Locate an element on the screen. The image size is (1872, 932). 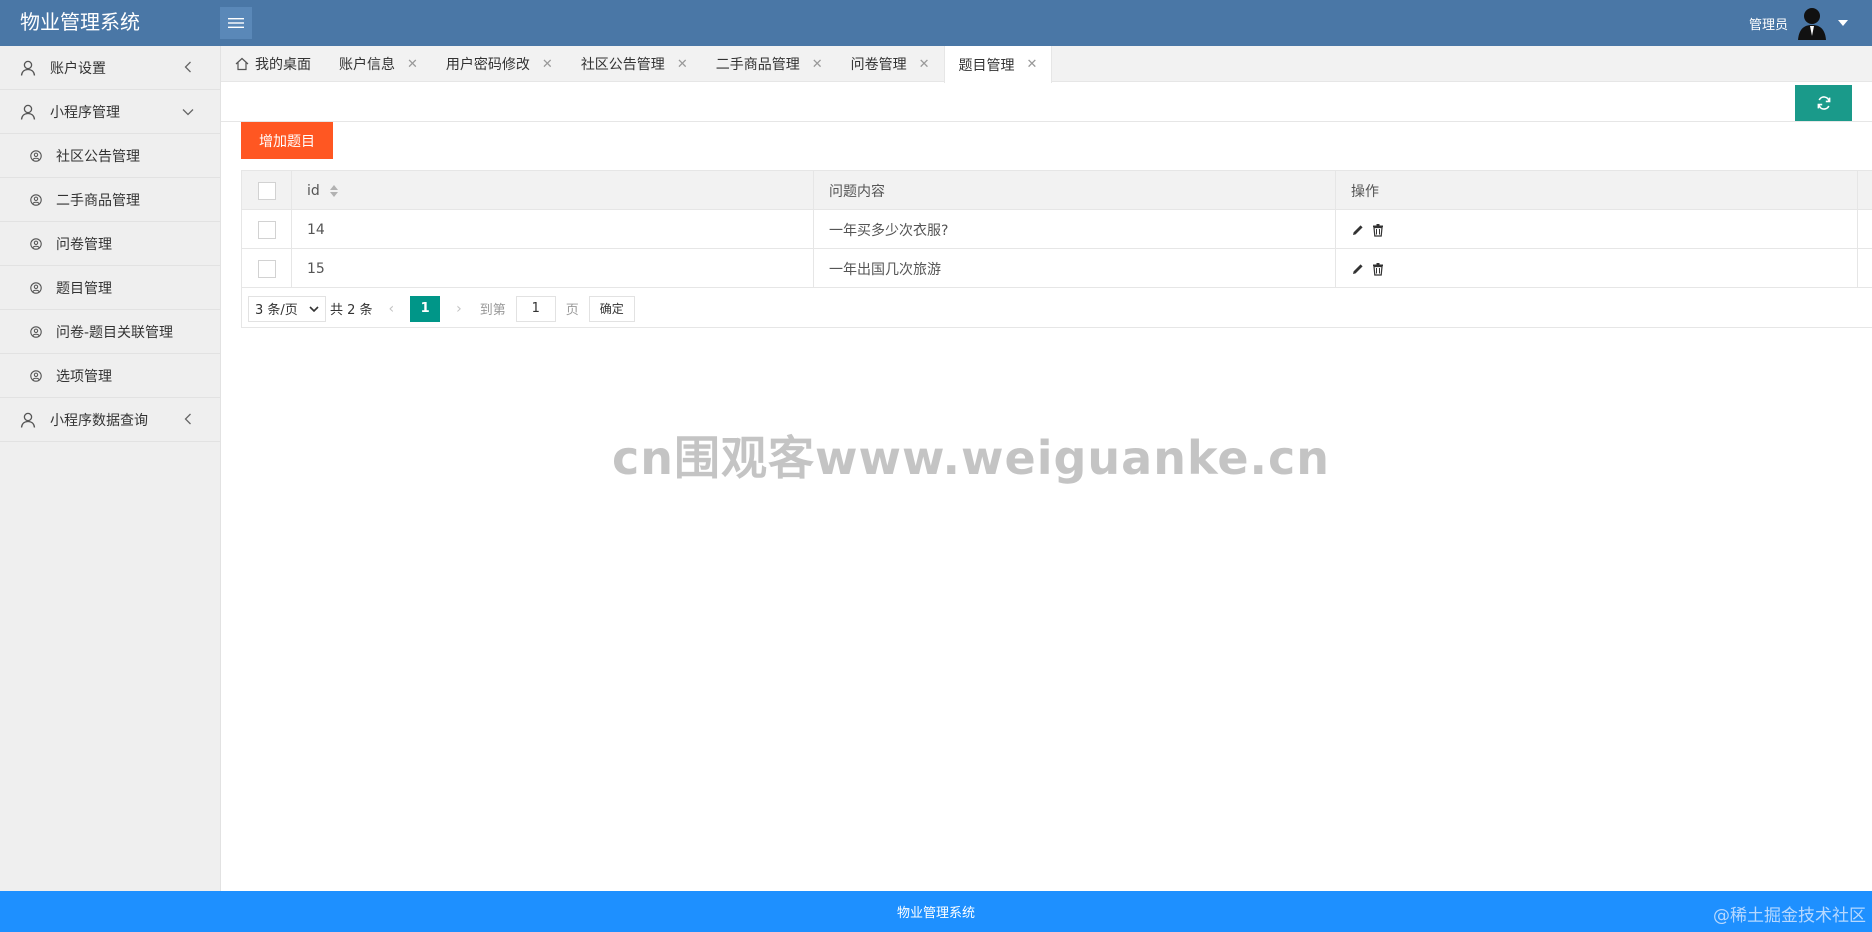
sidebar-item-community-notice: 社区公告管理 is located at coordinates (110, 156).